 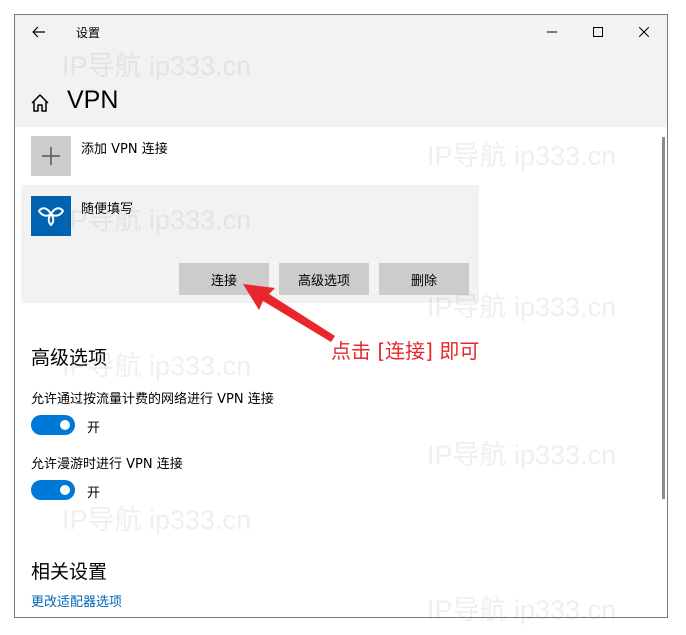 What do you see at coordinates (69, 358) in the screenshot?
I see `advanced-section-title: 高级选项` at bounding box center [69, 358].